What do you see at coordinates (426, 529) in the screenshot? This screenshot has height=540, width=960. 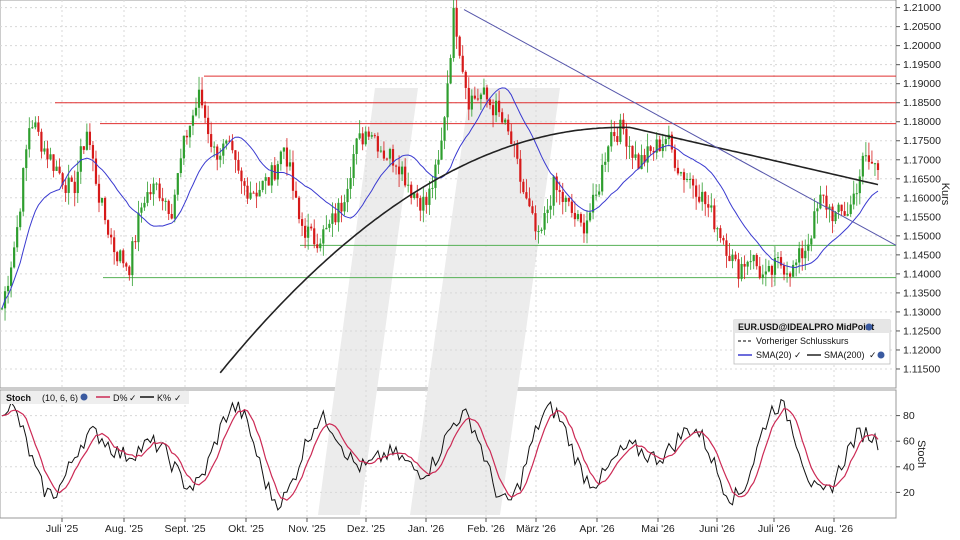 I see `x-tick-label: Jan. '26` at bounding box center [426, 529].